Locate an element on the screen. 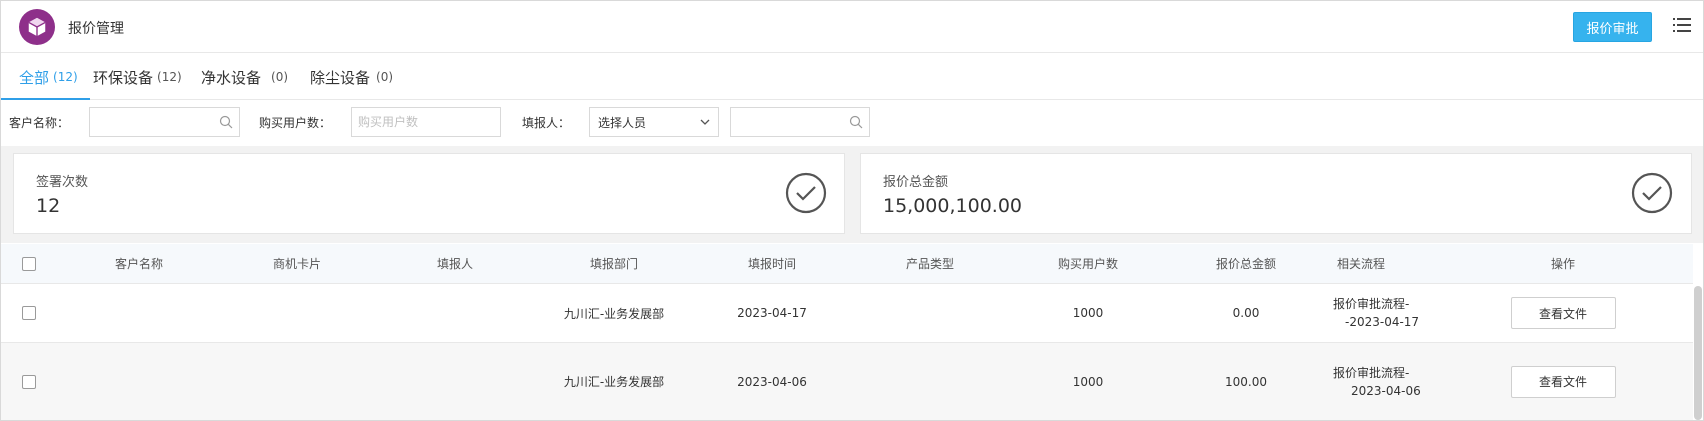 Image resolution: width=1704 pixels, height=421 pixels. column-header: 相关流程 is located at coordinates (1367, 263).